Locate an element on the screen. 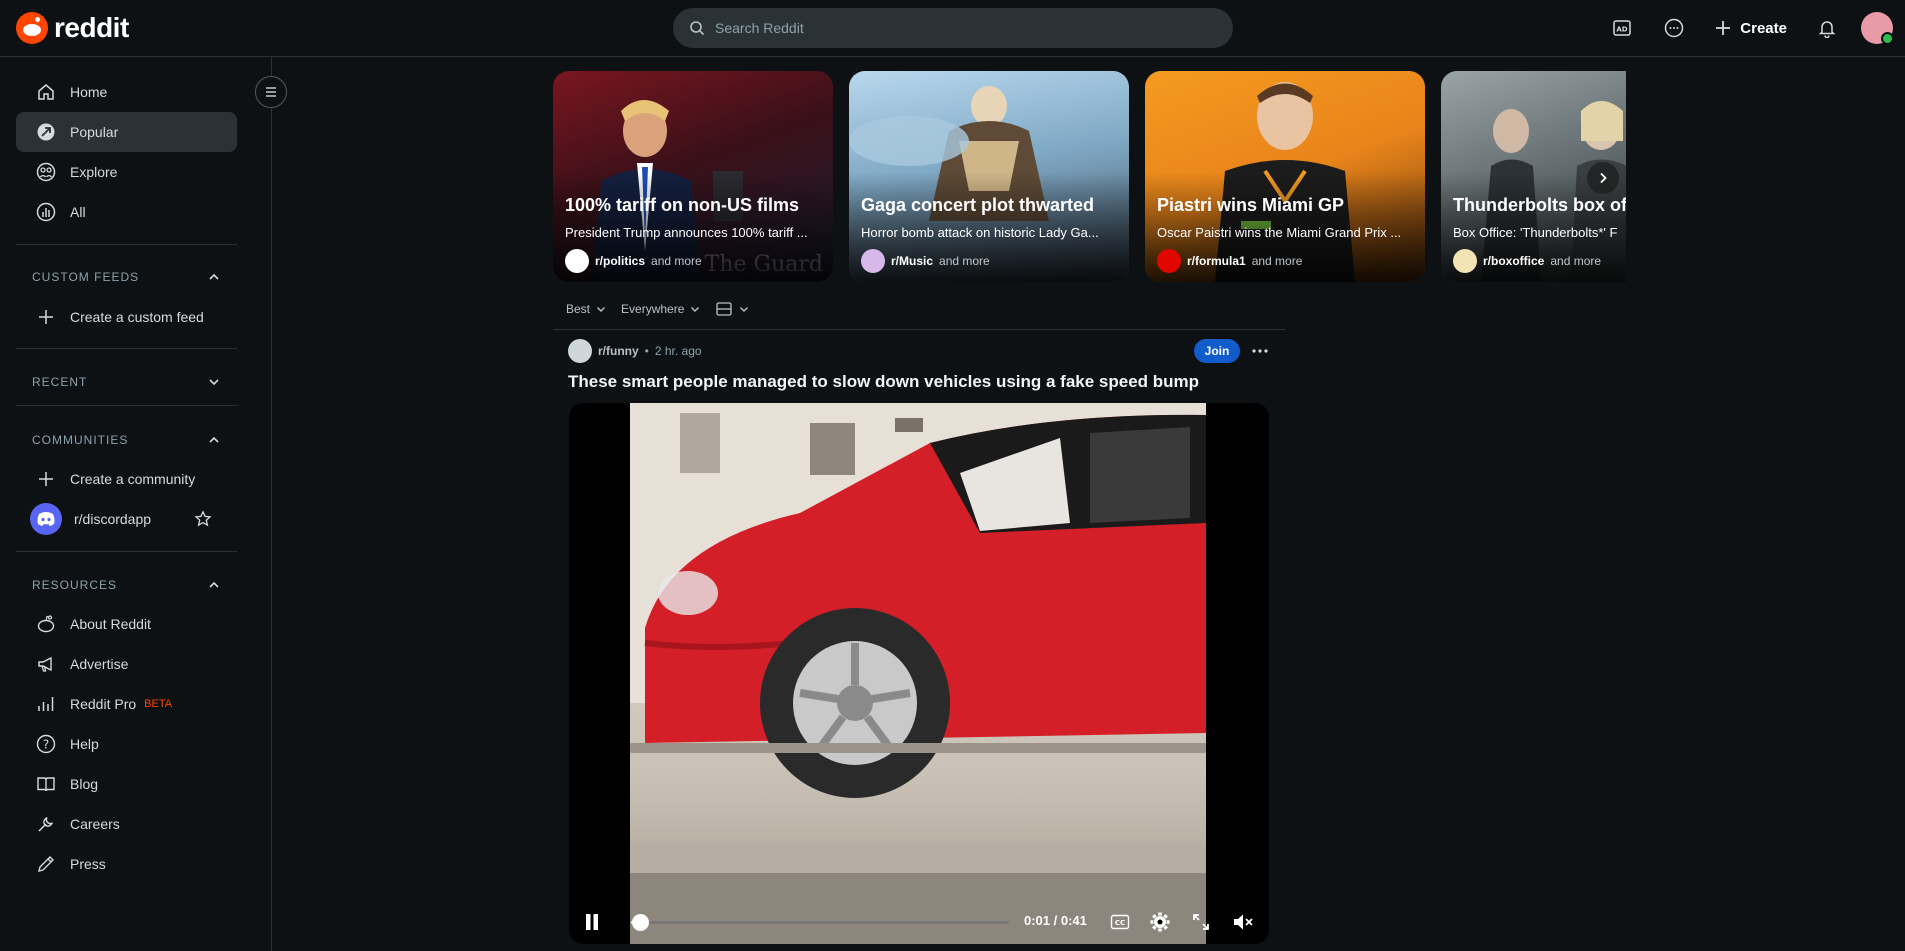 This screenshot has height=951, width=1905. settings-button is located at coordinates (1160, 922).